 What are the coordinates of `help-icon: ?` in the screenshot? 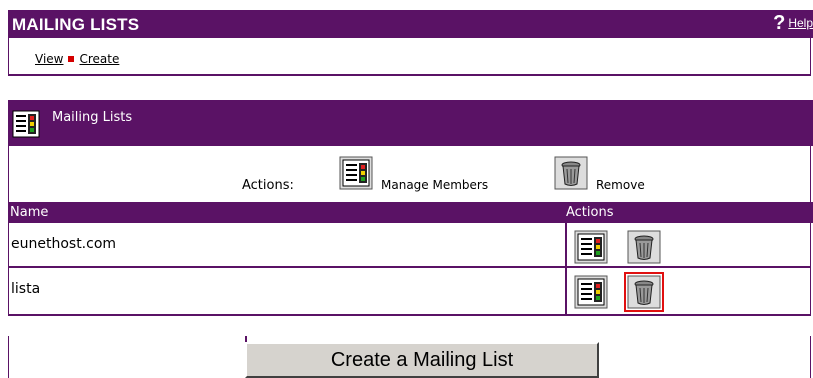 It's located at (779, 23).